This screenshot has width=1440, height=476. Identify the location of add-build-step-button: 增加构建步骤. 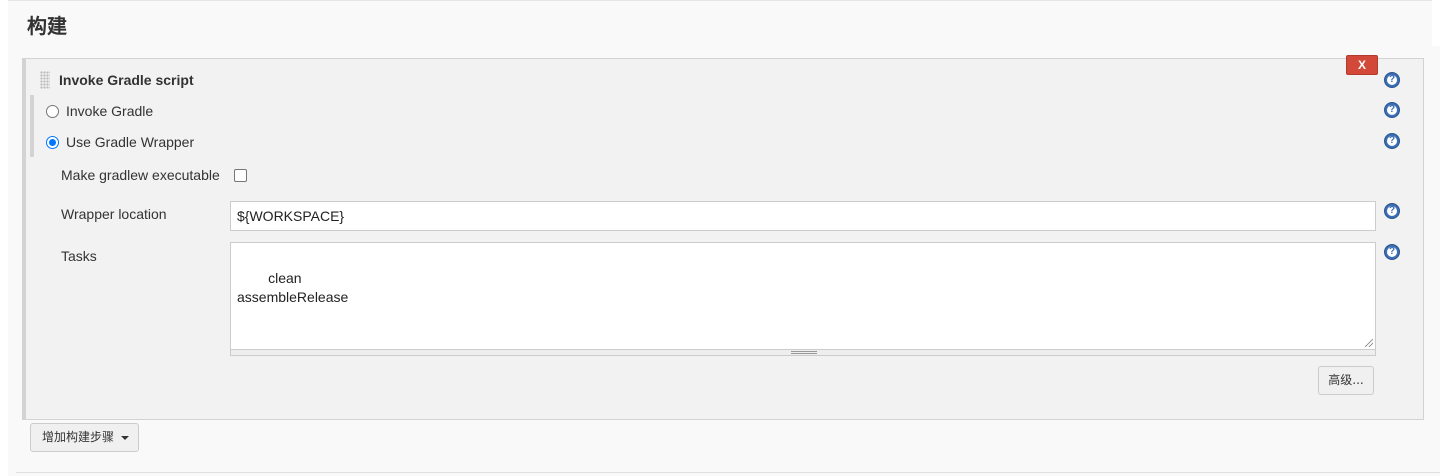
(84, 437).